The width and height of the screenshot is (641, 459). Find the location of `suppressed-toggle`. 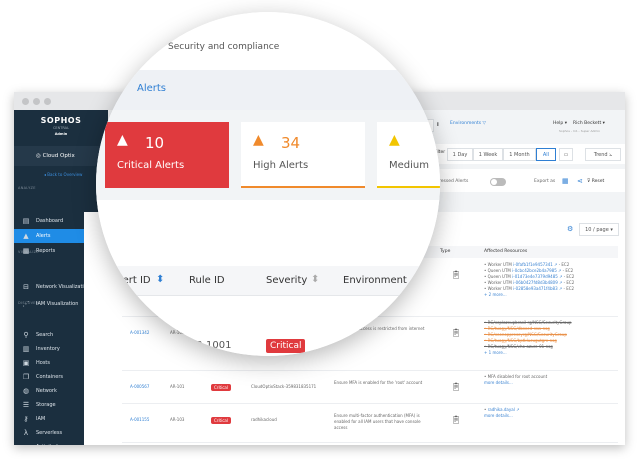

suppressed-toggle is located at coordinates (498, 182).